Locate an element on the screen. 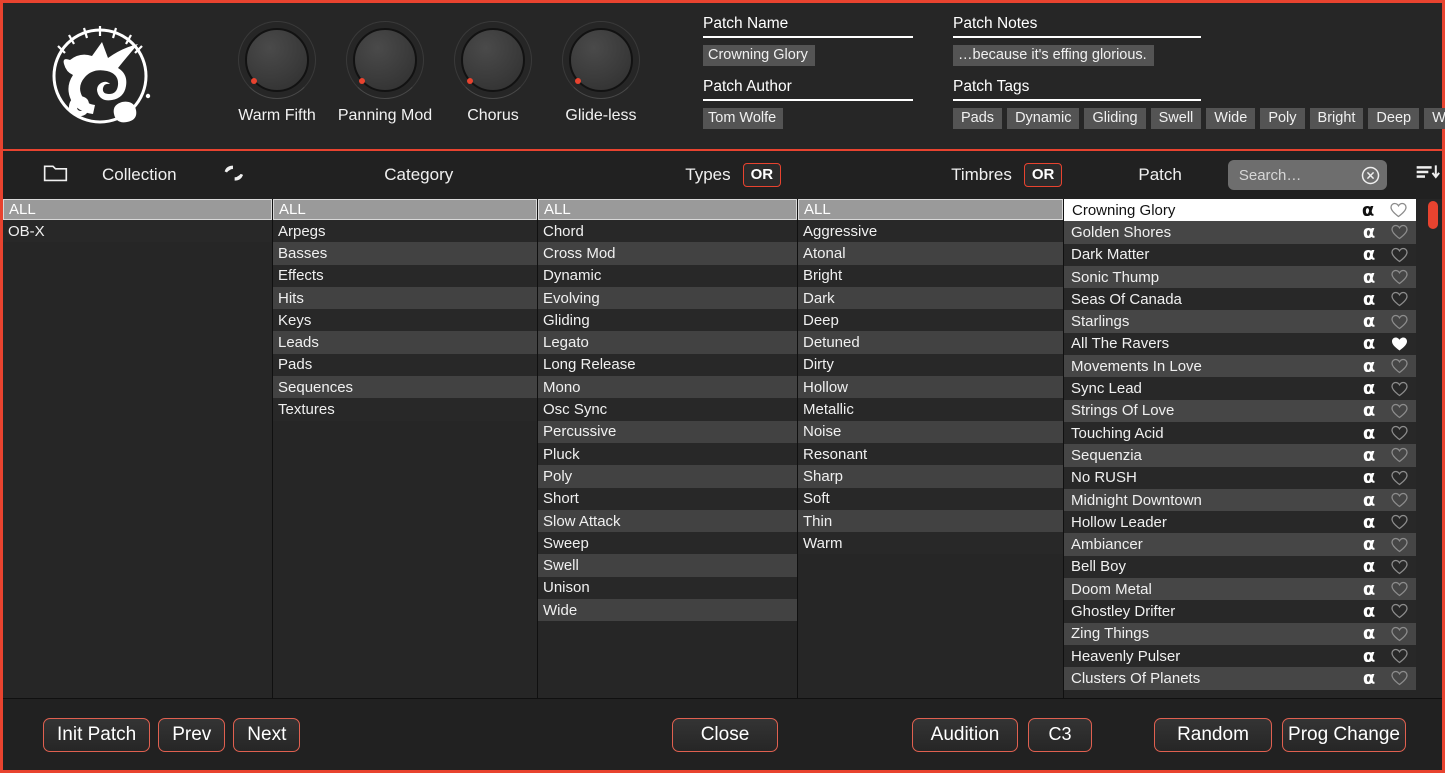 This screenshot has height=773, width=1445. types-item: Dynamic is located at coordinates (667, 275).